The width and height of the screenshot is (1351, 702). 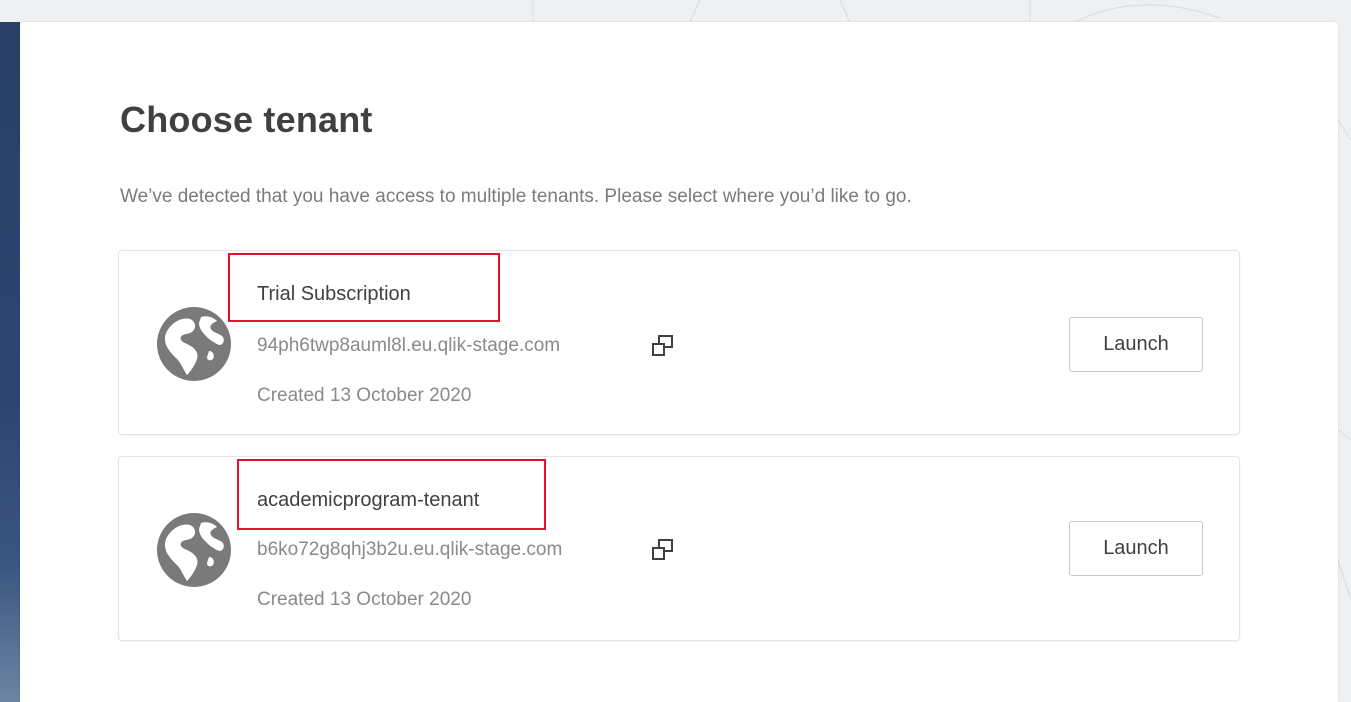 I want to click on tenant-name: academicprogram-tenant, so click(x=368, y=500).